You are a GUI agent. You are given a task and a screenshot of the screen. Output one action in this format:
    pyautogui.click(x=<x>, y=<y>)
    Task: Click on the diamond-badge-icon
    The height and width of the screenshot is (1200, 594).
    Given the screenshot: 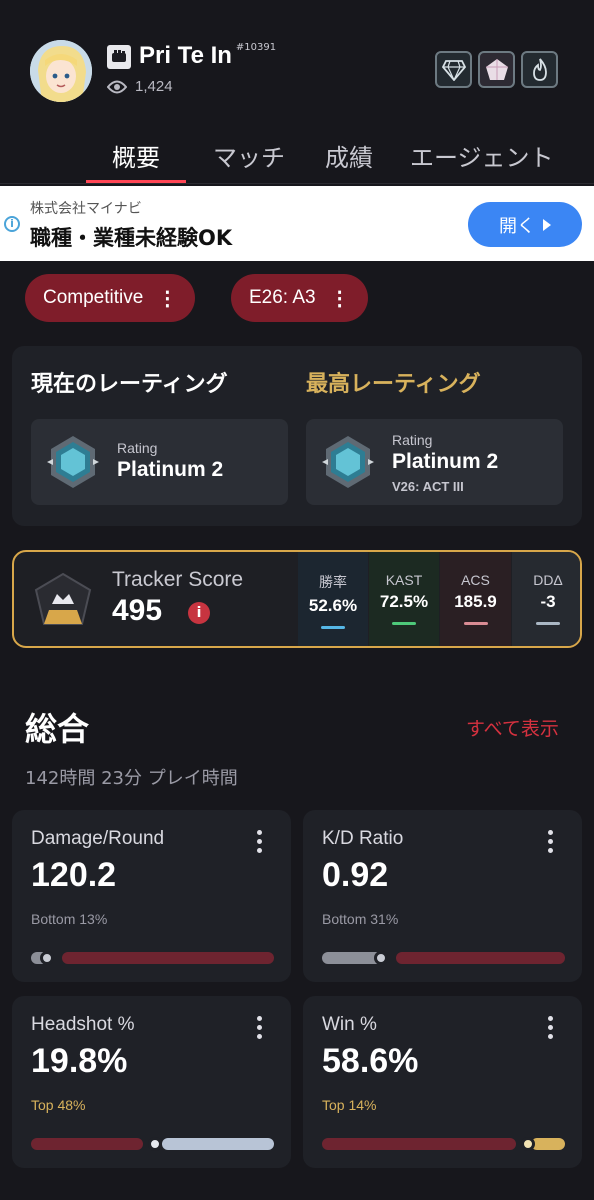 What is the action you would take?
    pyautogui.click(x=453, y=69)
    